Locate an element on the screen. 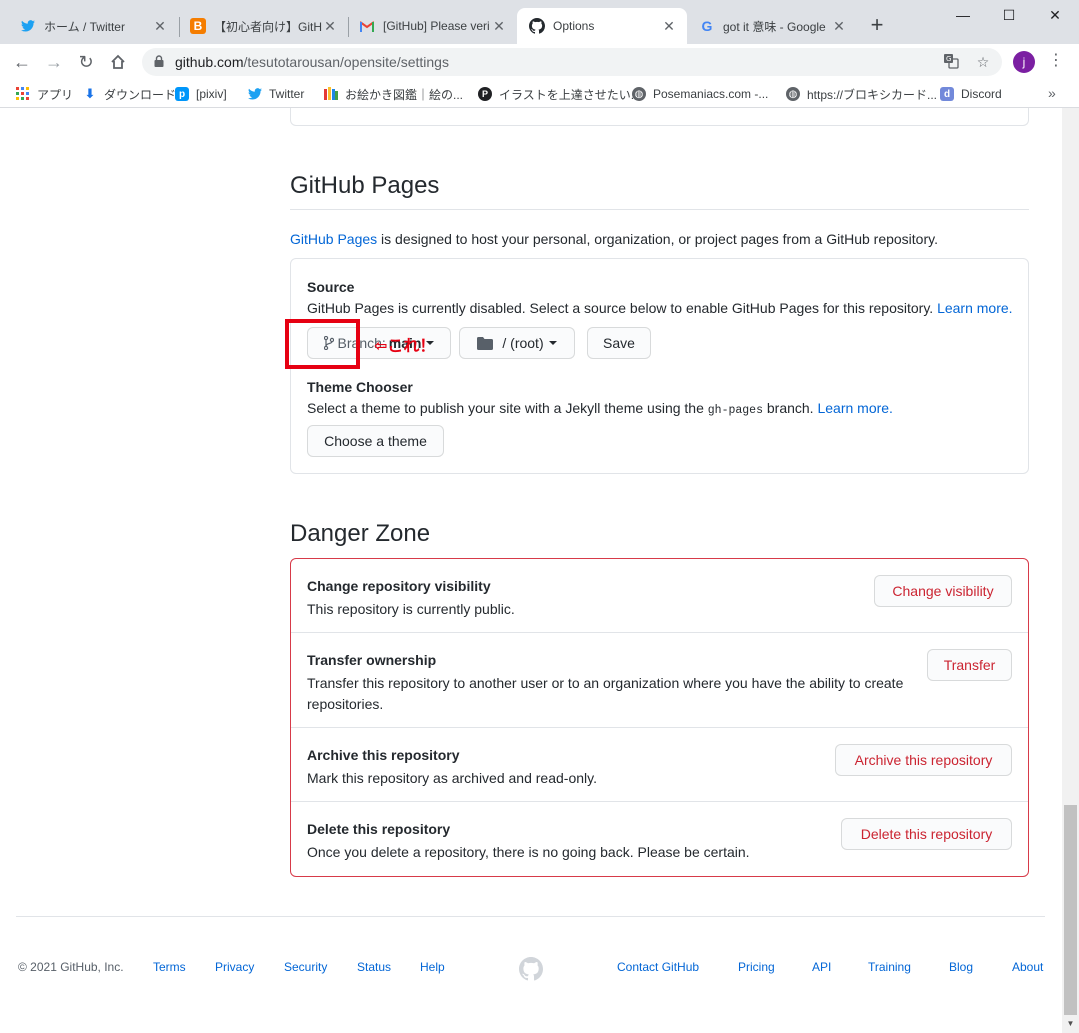 Image resolution: width=1079 pixels, height=1033 pixels. choose-theme-button: Choose a theme is located at coordinates (375, 441).